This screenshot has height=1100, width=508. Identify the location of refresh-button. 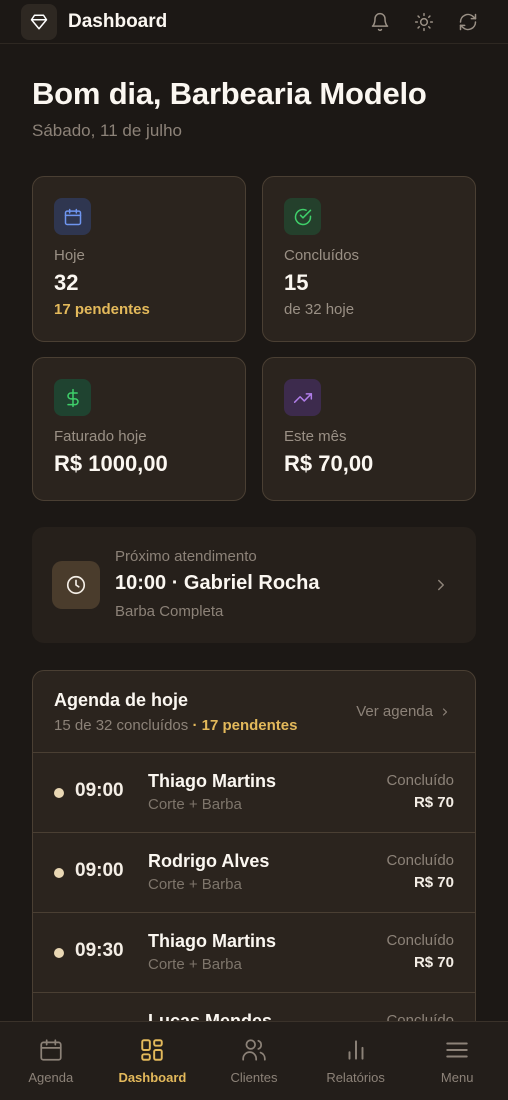
(468, 22).